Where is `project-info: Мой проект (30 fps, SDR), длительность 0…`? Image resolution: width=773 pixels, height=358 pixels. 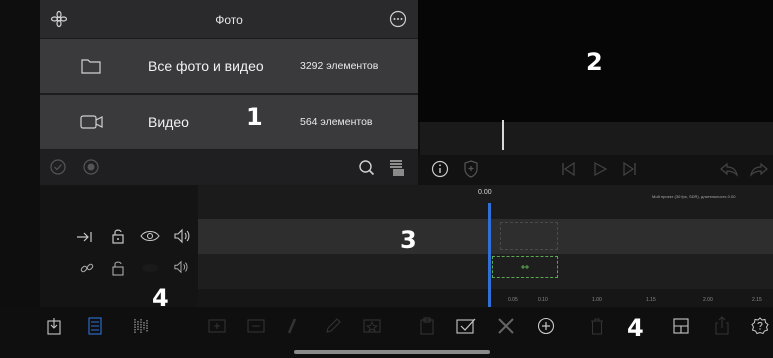
project-info: Мой проект (30 fps, SDR), длительность 0… is located at coordinates (694, 196).